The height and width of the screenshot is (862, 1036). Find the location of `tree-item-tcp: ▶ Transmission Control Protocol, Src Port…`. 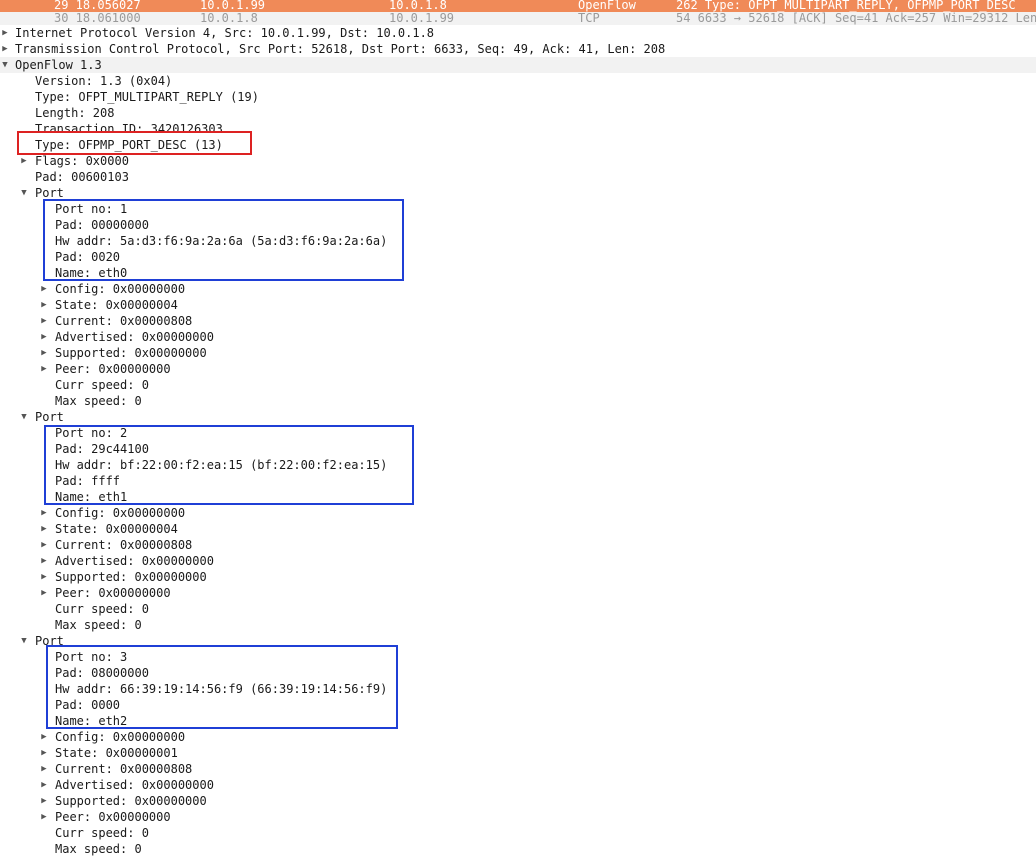

tree-item-tcp: ▶ Transmission Control Protocol, Src Port… is located at coordinates (518, 49).